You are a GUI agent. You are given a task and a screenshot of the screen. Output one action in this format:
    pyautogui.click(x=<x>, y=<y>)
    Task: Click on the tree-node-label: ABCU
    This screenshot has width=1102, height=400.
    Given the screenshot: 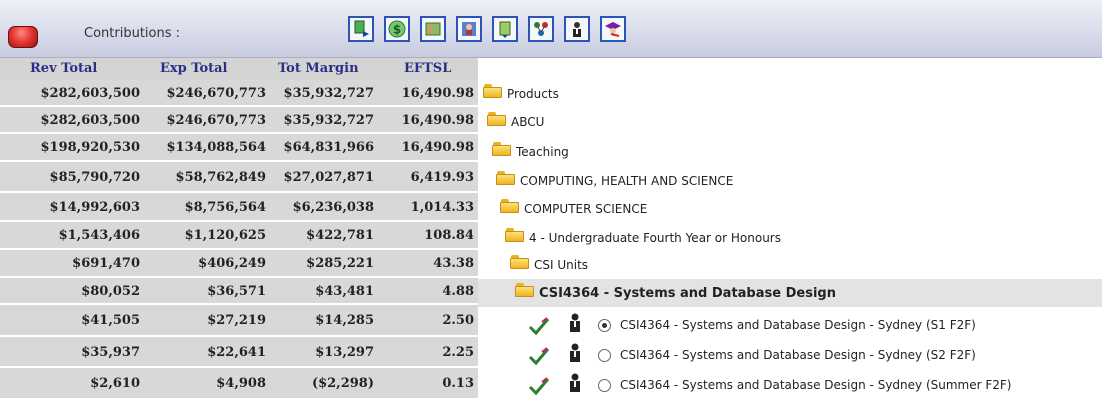 What is the action you would take?
    pyautogui.click(x=527, y=122)
    